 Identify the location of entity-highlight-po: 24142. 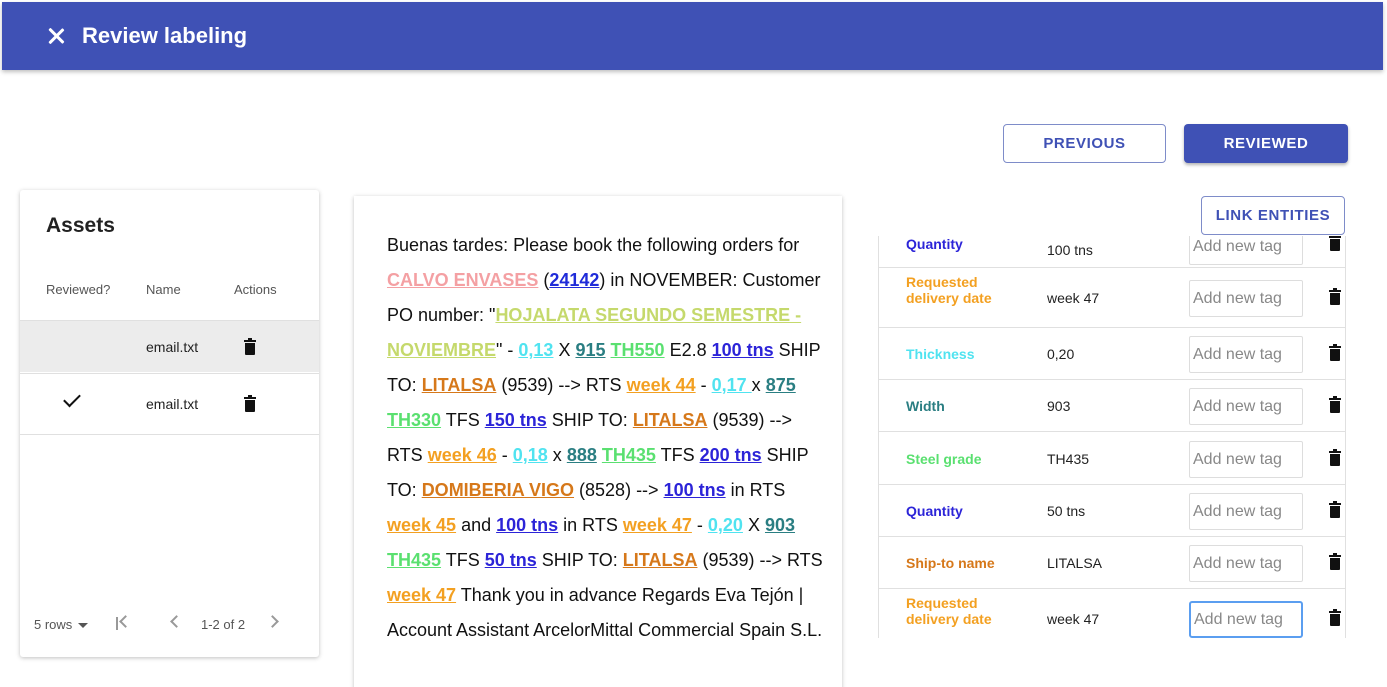
(574, 280).